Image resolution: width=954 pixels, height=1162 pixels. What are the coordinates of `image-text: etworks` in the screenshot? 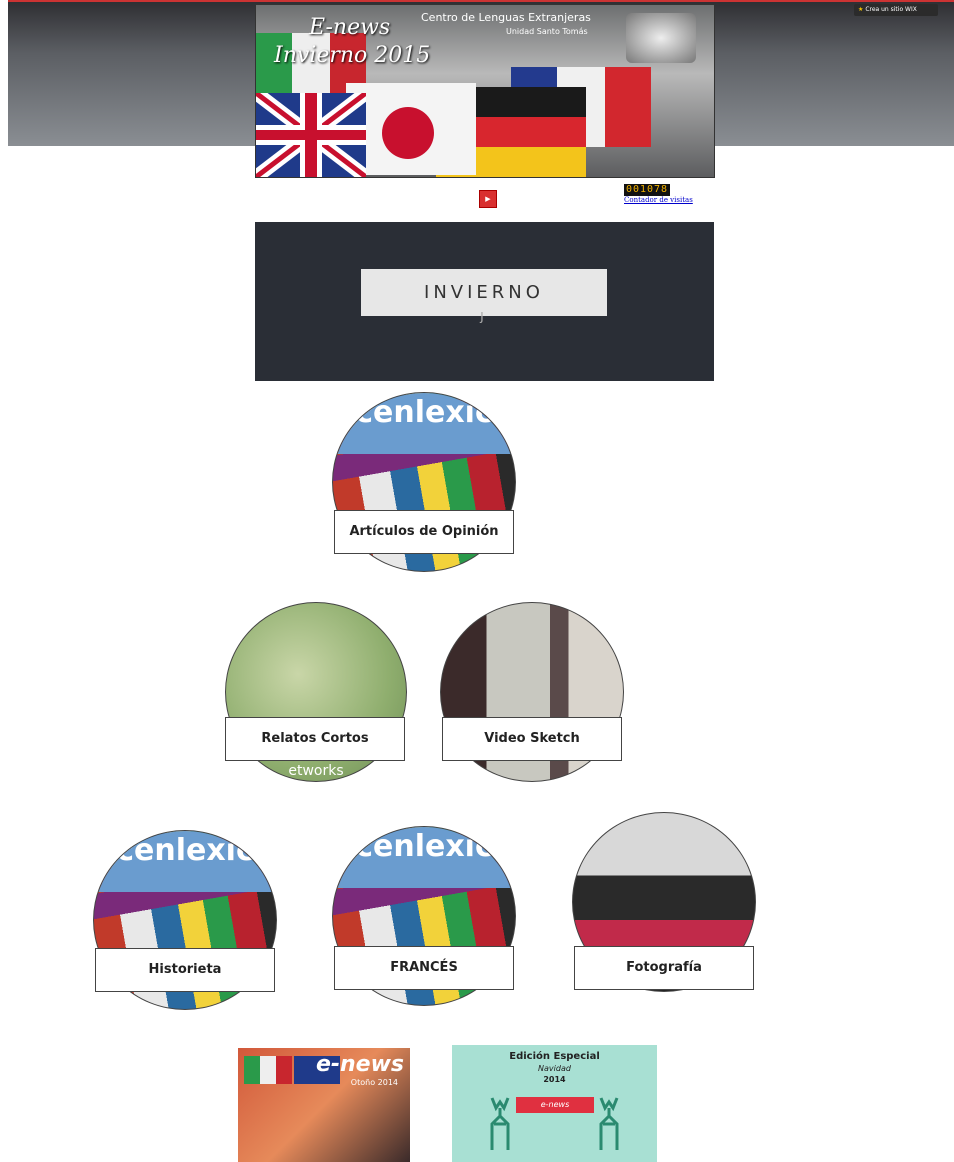 It's located at (316, 771).